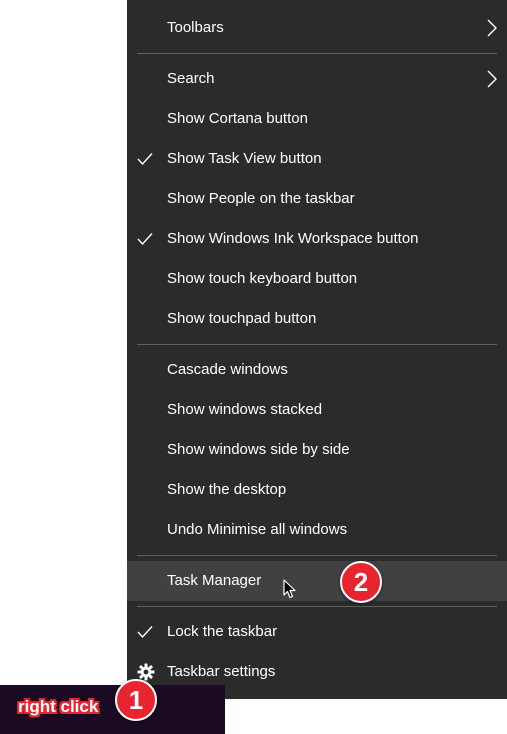 This screenshot has width=507, height=734. Describe the element at coordinates (242, 318) in the screenshot. I see `menu-item-label: Show touchpad button` at that location.